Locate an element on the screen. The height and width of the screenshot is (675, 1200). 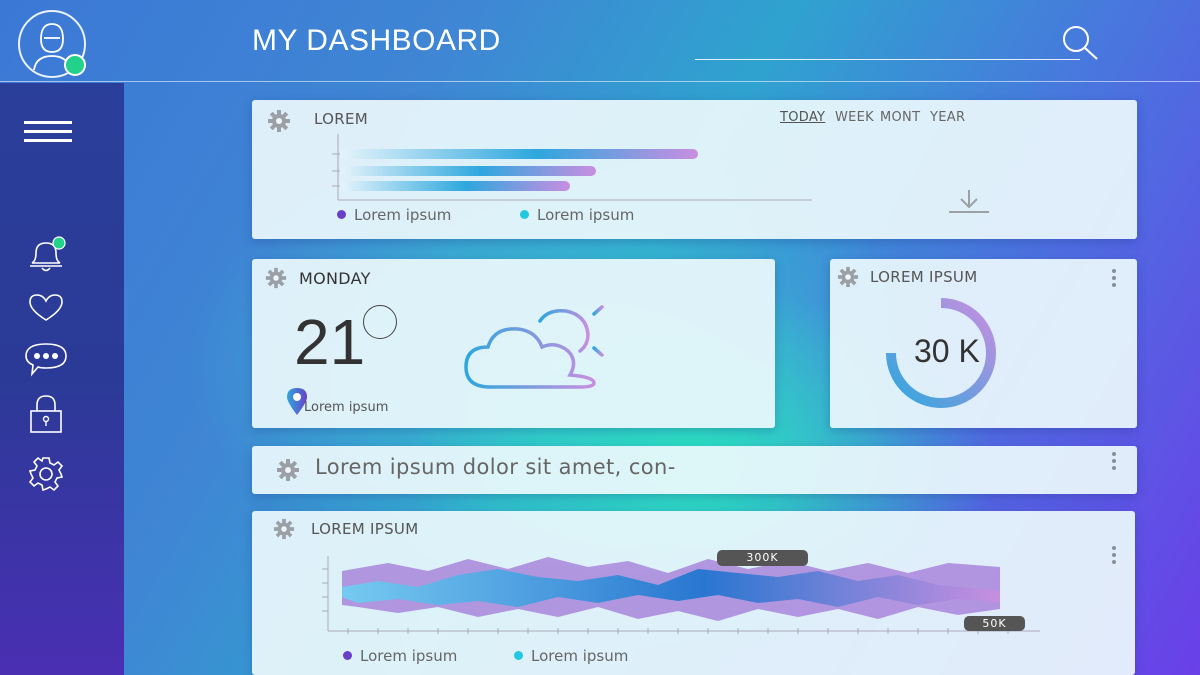
area-chart is located at coordinates (681, 595).